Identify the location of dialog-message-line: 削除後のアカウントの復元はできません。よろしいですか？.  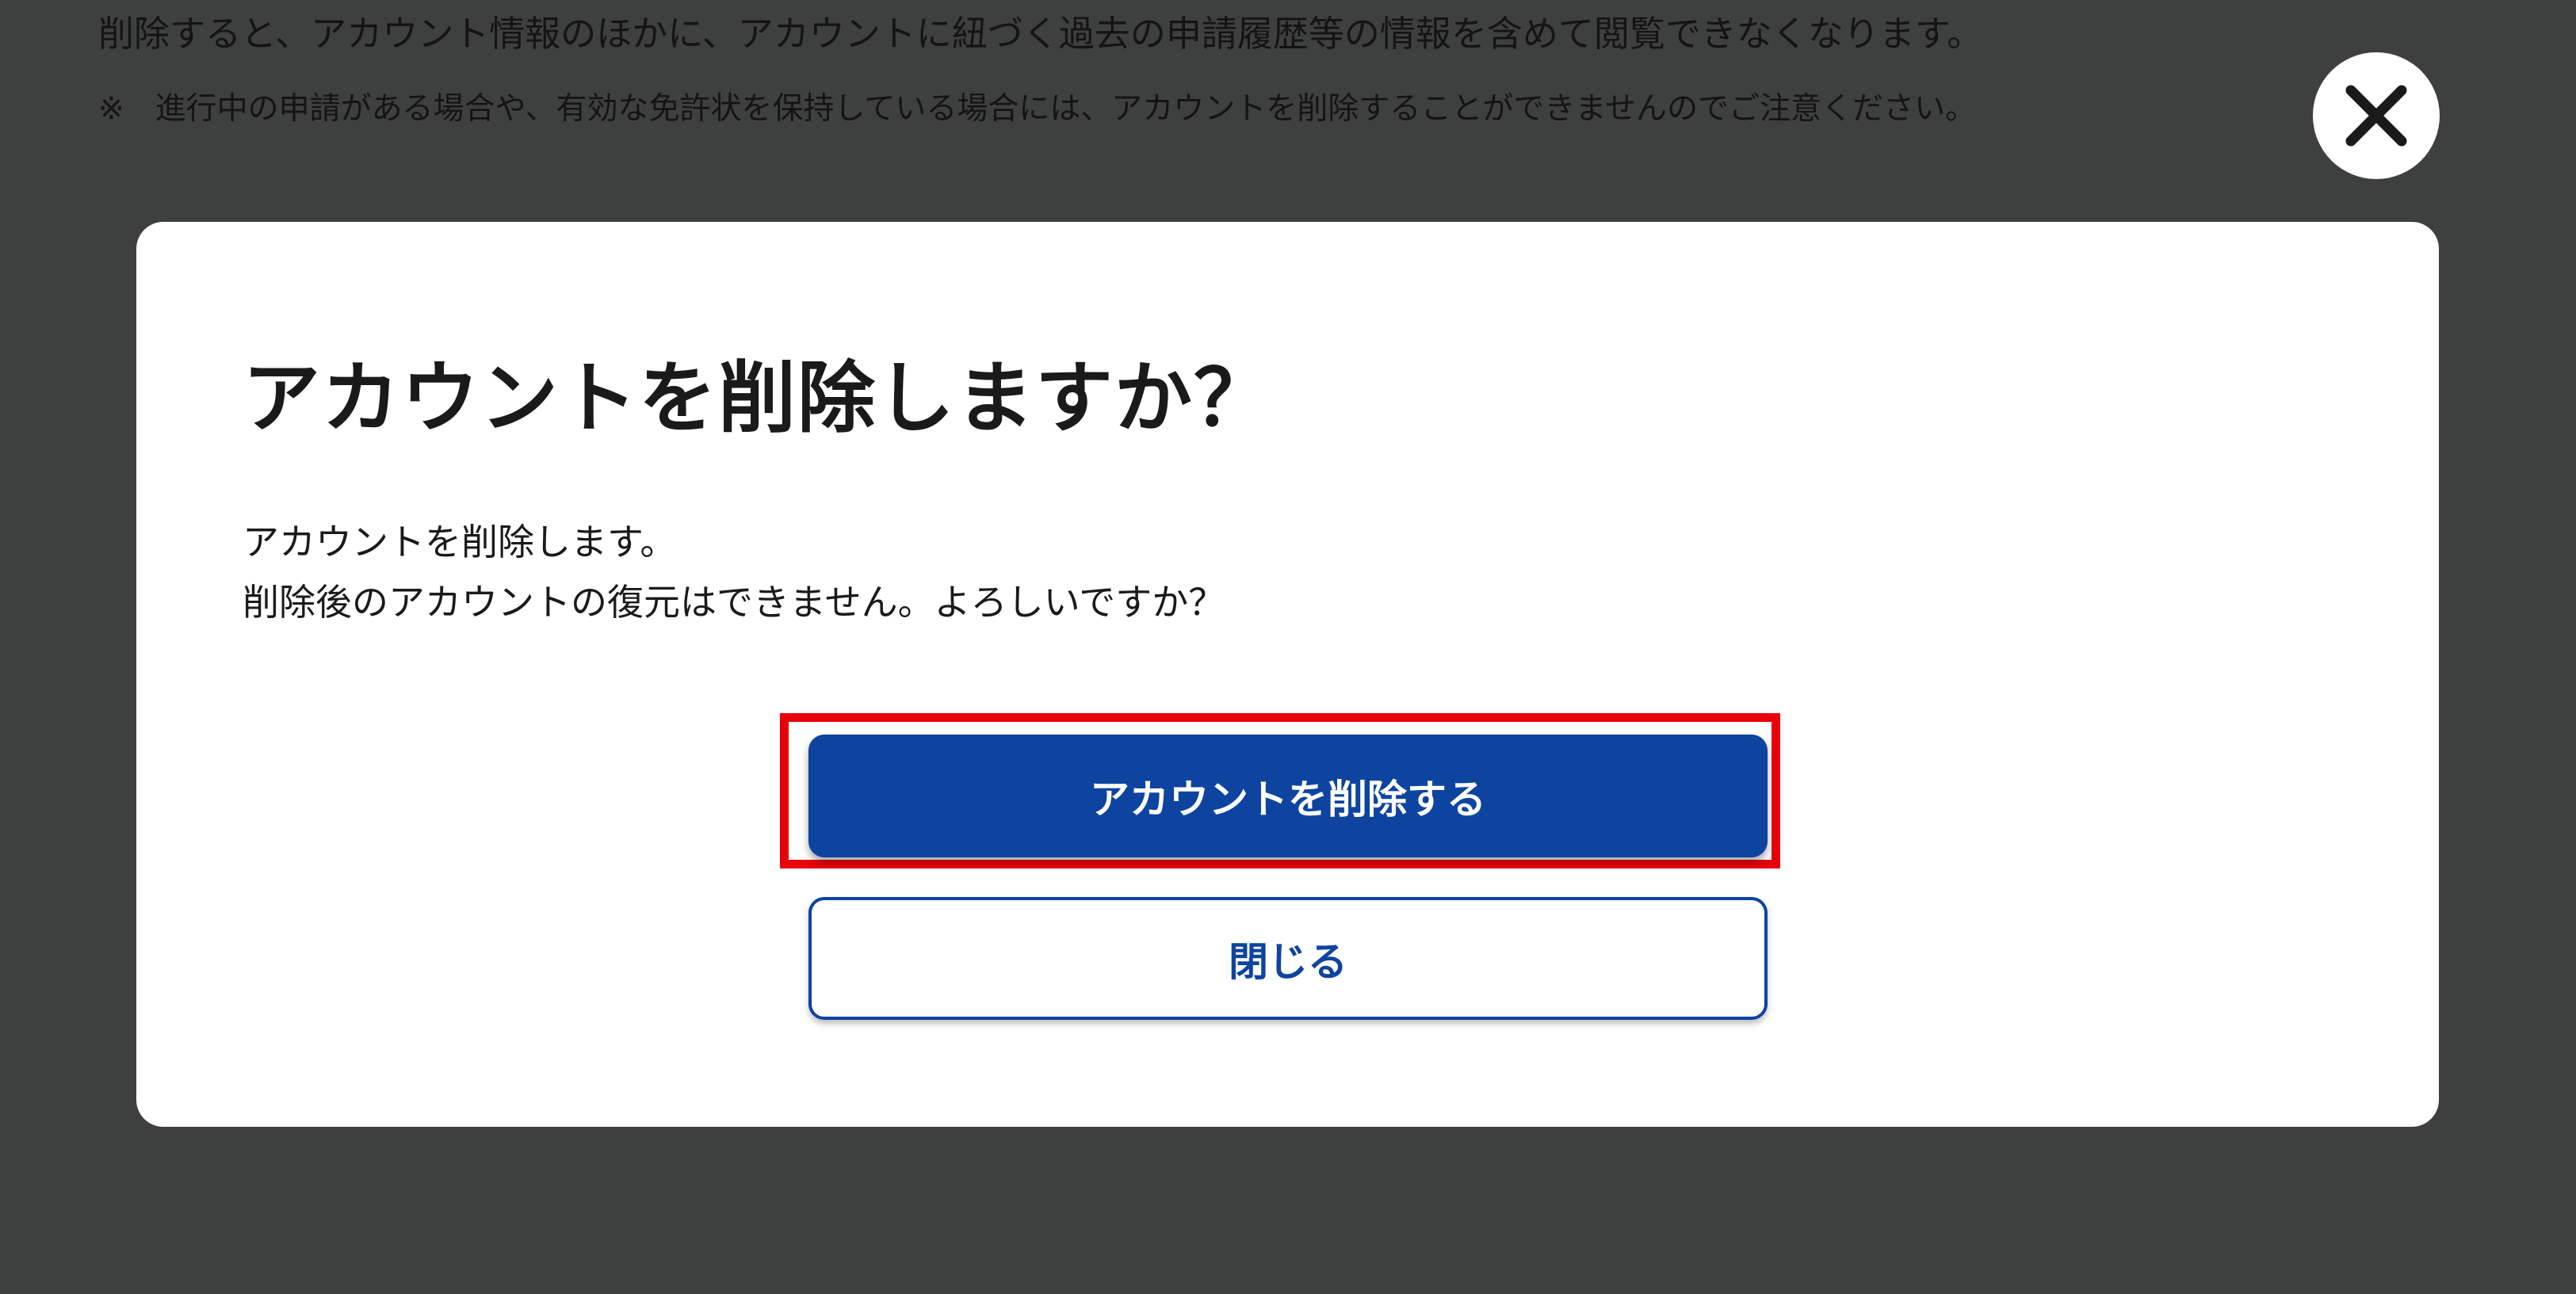
(734, 602).